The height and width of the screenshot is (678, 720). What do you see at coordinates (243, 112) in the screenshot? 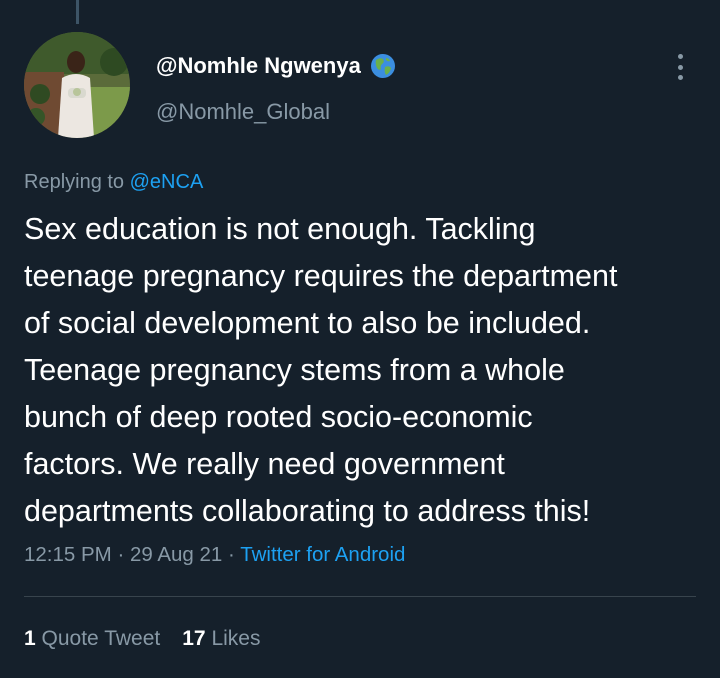
I see `author-handle: @Nomhle_Global` at bounding box center [243, 112].